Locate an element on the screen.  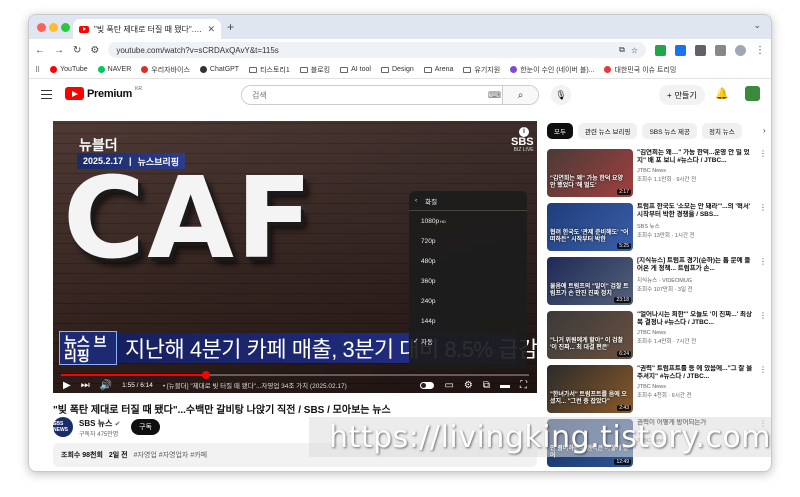
quality-option-auto: ✓ 자동 is located at coordinates (468, 341).